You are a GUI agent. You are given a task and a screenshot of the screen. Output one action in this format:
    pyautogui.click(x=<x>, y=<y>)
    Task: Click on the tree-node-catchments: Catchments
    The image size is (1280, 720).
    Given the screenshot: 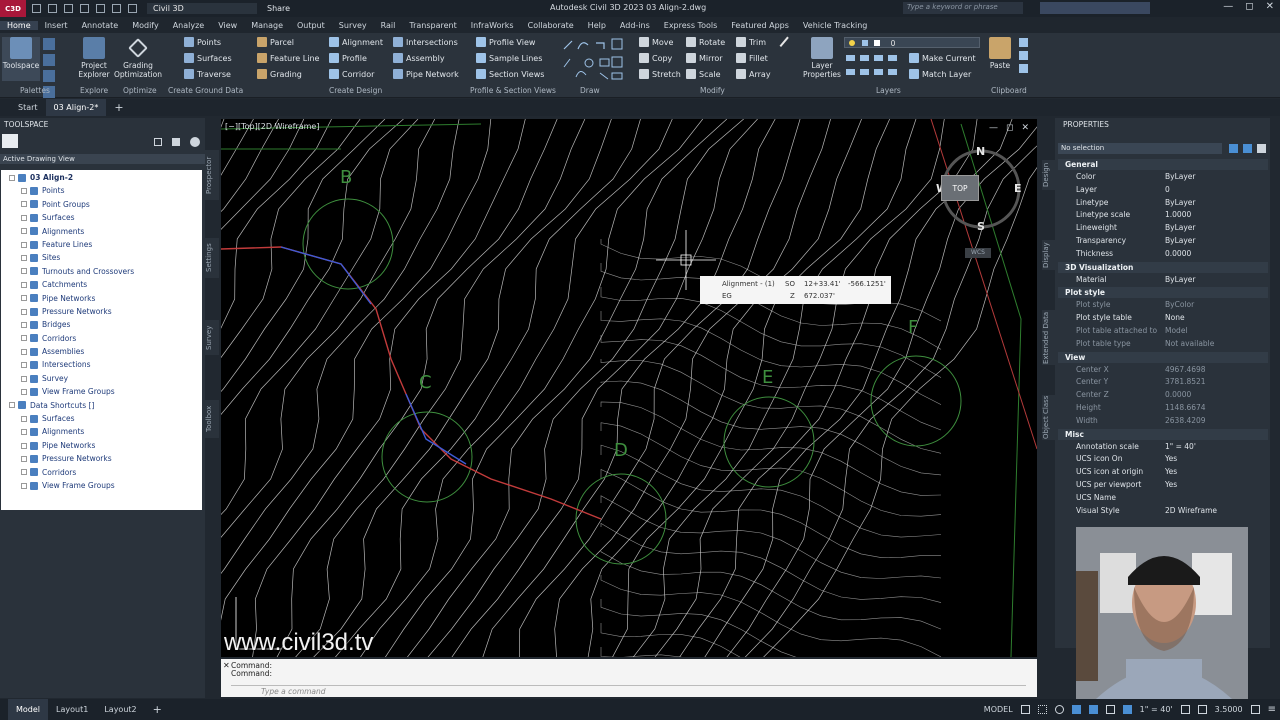 What is the action you would take?
    pyautogui.click(x=101, y=284)
    